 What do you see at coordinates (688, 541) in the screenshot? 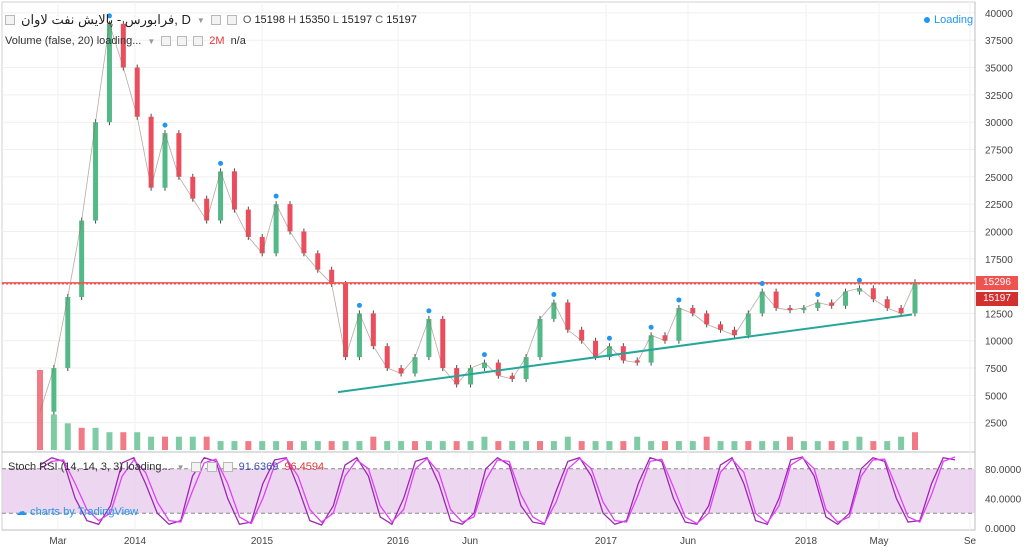
I see `x-tick-label: Jun` at bounding box center [688, 541].